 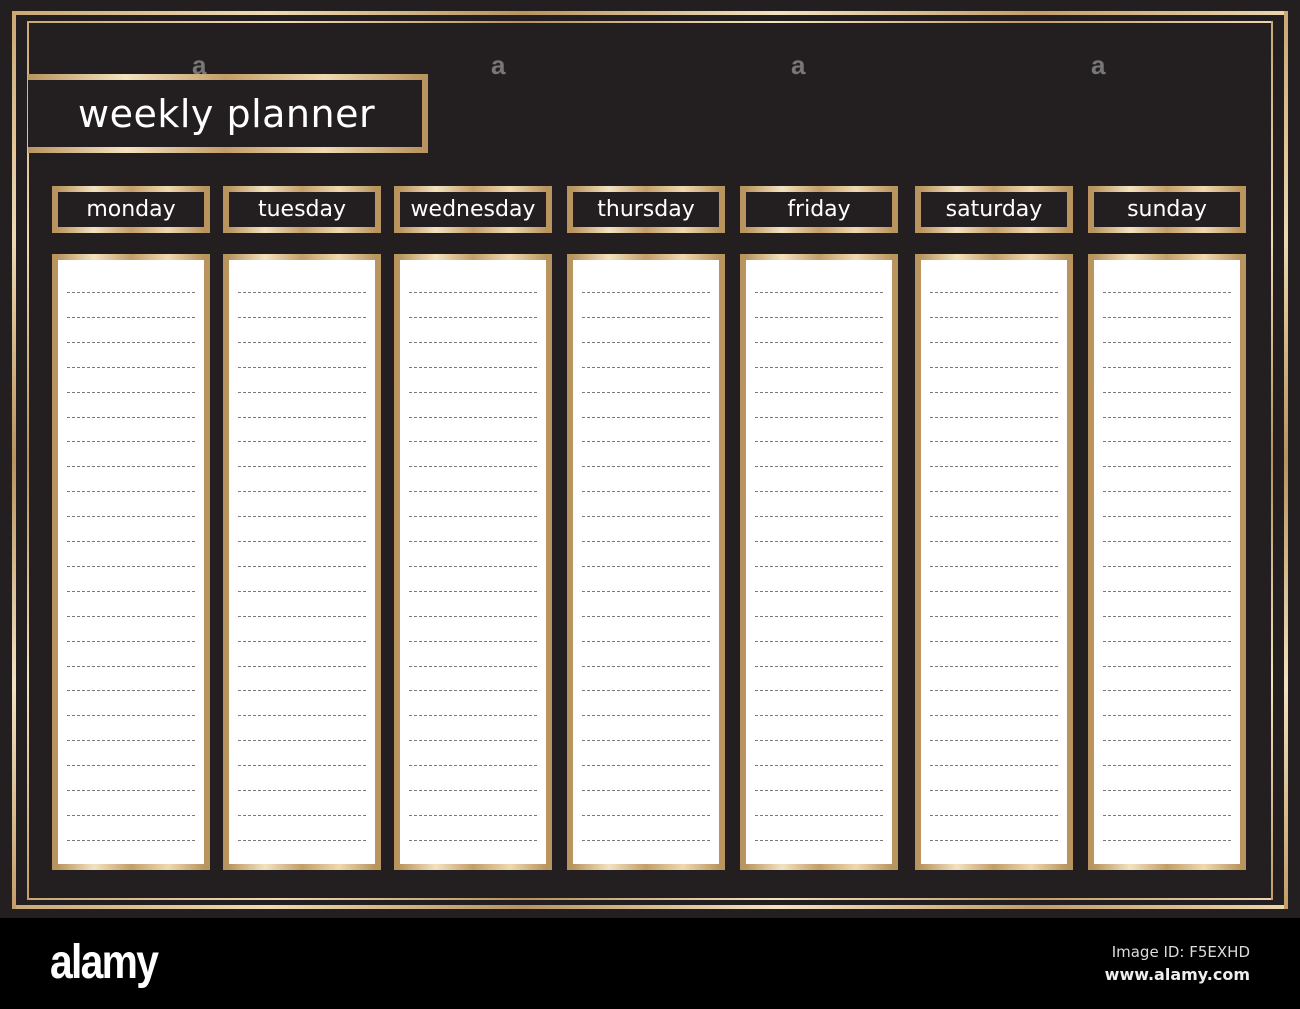 I want to click on day-notes-sunday, so click(x=1167, y=562).